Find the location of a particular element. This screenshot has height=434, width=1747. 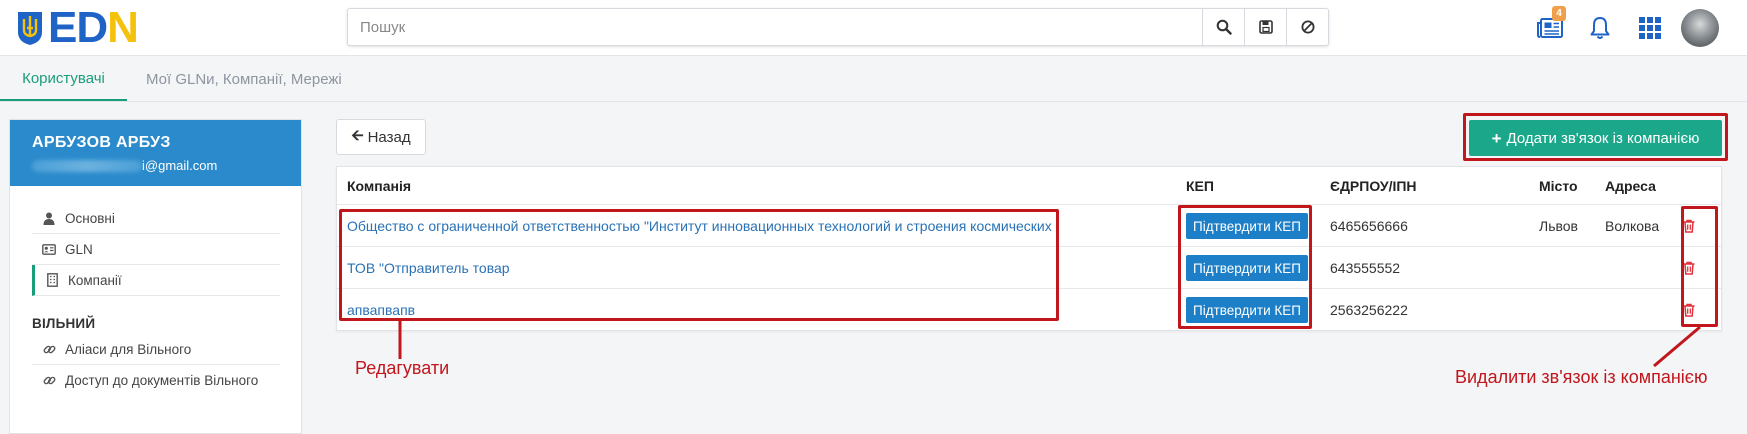

sidebar-item-aliases: Аліаси для Вільного is located at coordinates (156, 349).